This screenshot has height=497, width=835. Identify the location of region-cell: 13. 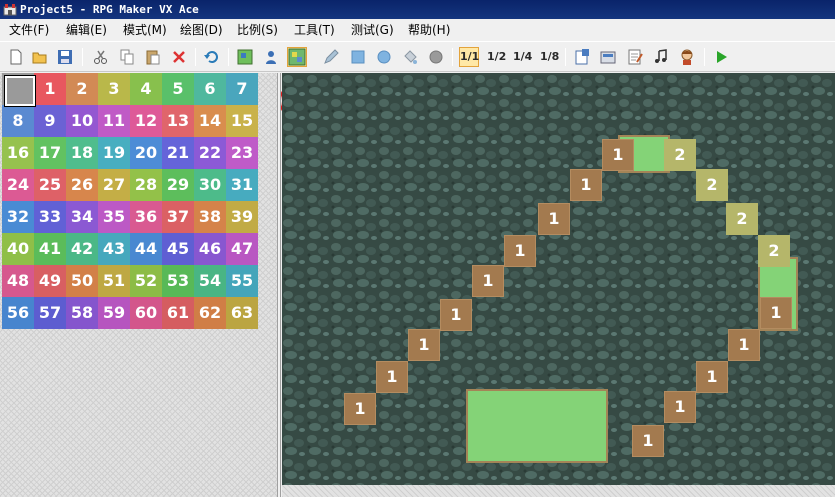
(178, 121).